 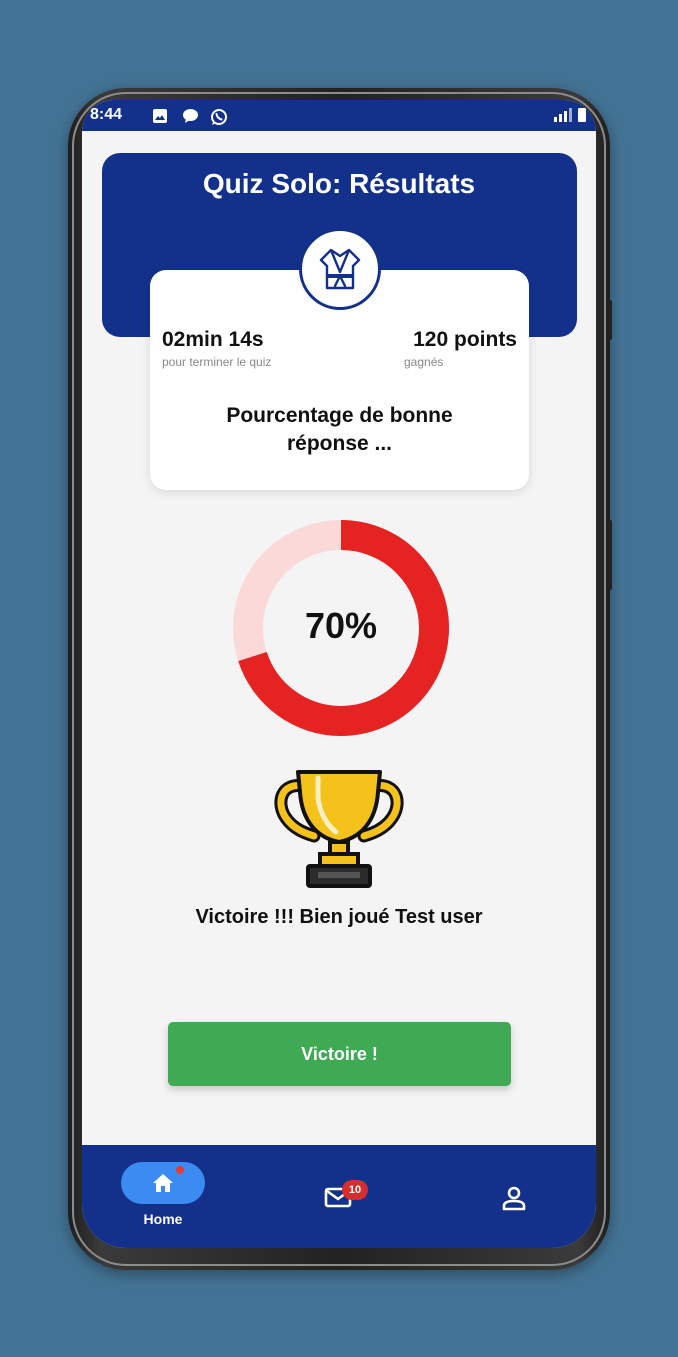 I want to click on nav-home-button, so click(x=163, y=1183).